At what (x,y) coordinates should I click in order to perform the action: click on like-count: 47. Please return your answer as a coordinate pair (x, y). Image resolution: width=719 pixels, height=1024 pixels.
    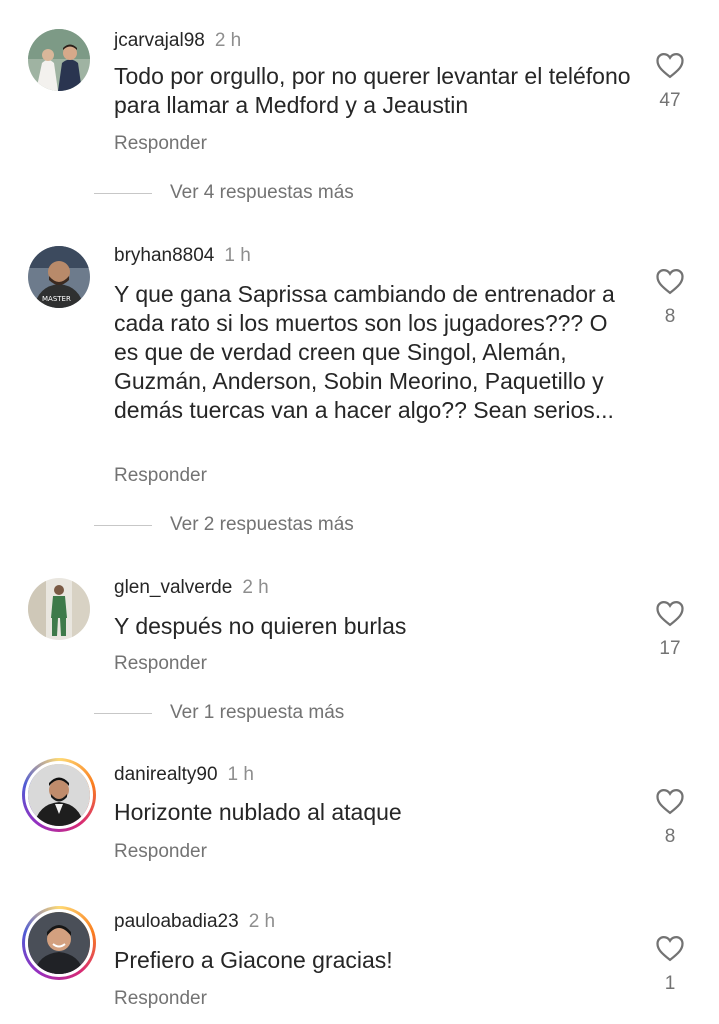
    Looking at the image, I should click on (670, 100).